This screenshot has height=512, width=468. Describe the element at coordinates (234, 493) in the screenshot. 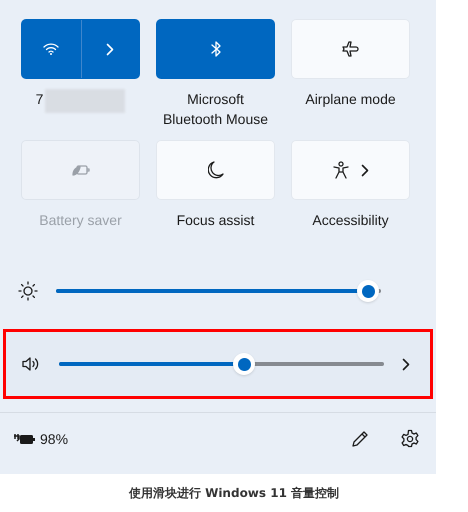

I see `caption: 使用滑块进行 Windows 11 音量控制` at that location.